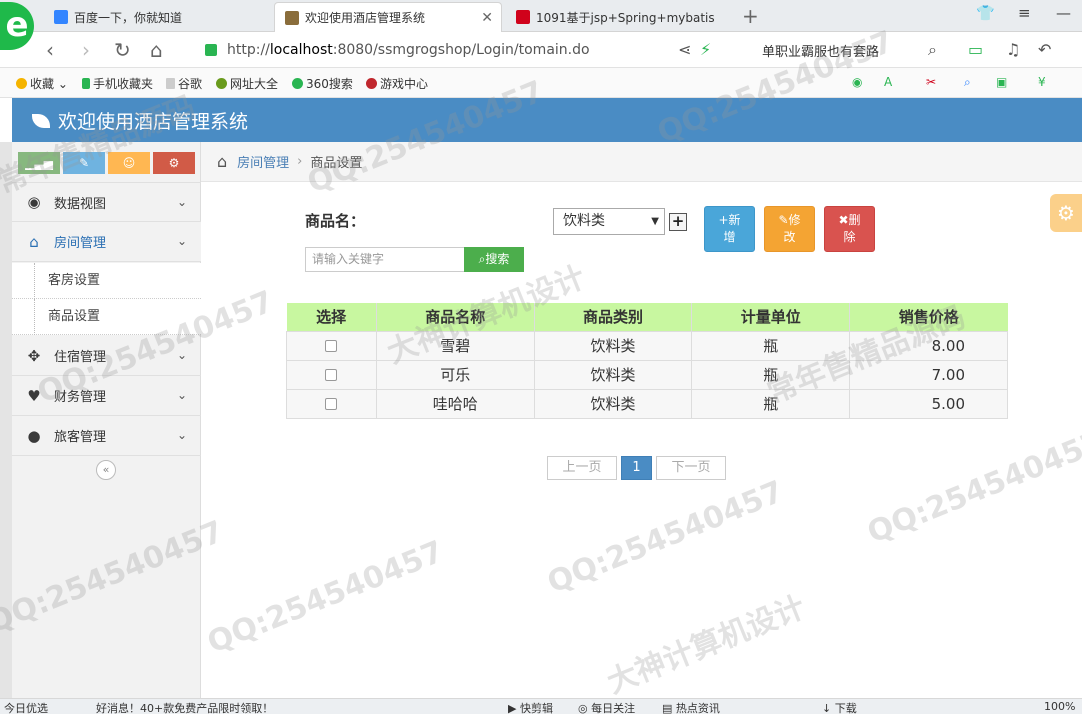 The height and width of the screenshot is (714, 1082). What do you see at coordinates (497, 259) in the screenshot?
I see `search-button-label: 搜索` at bounding box center [497, 259].